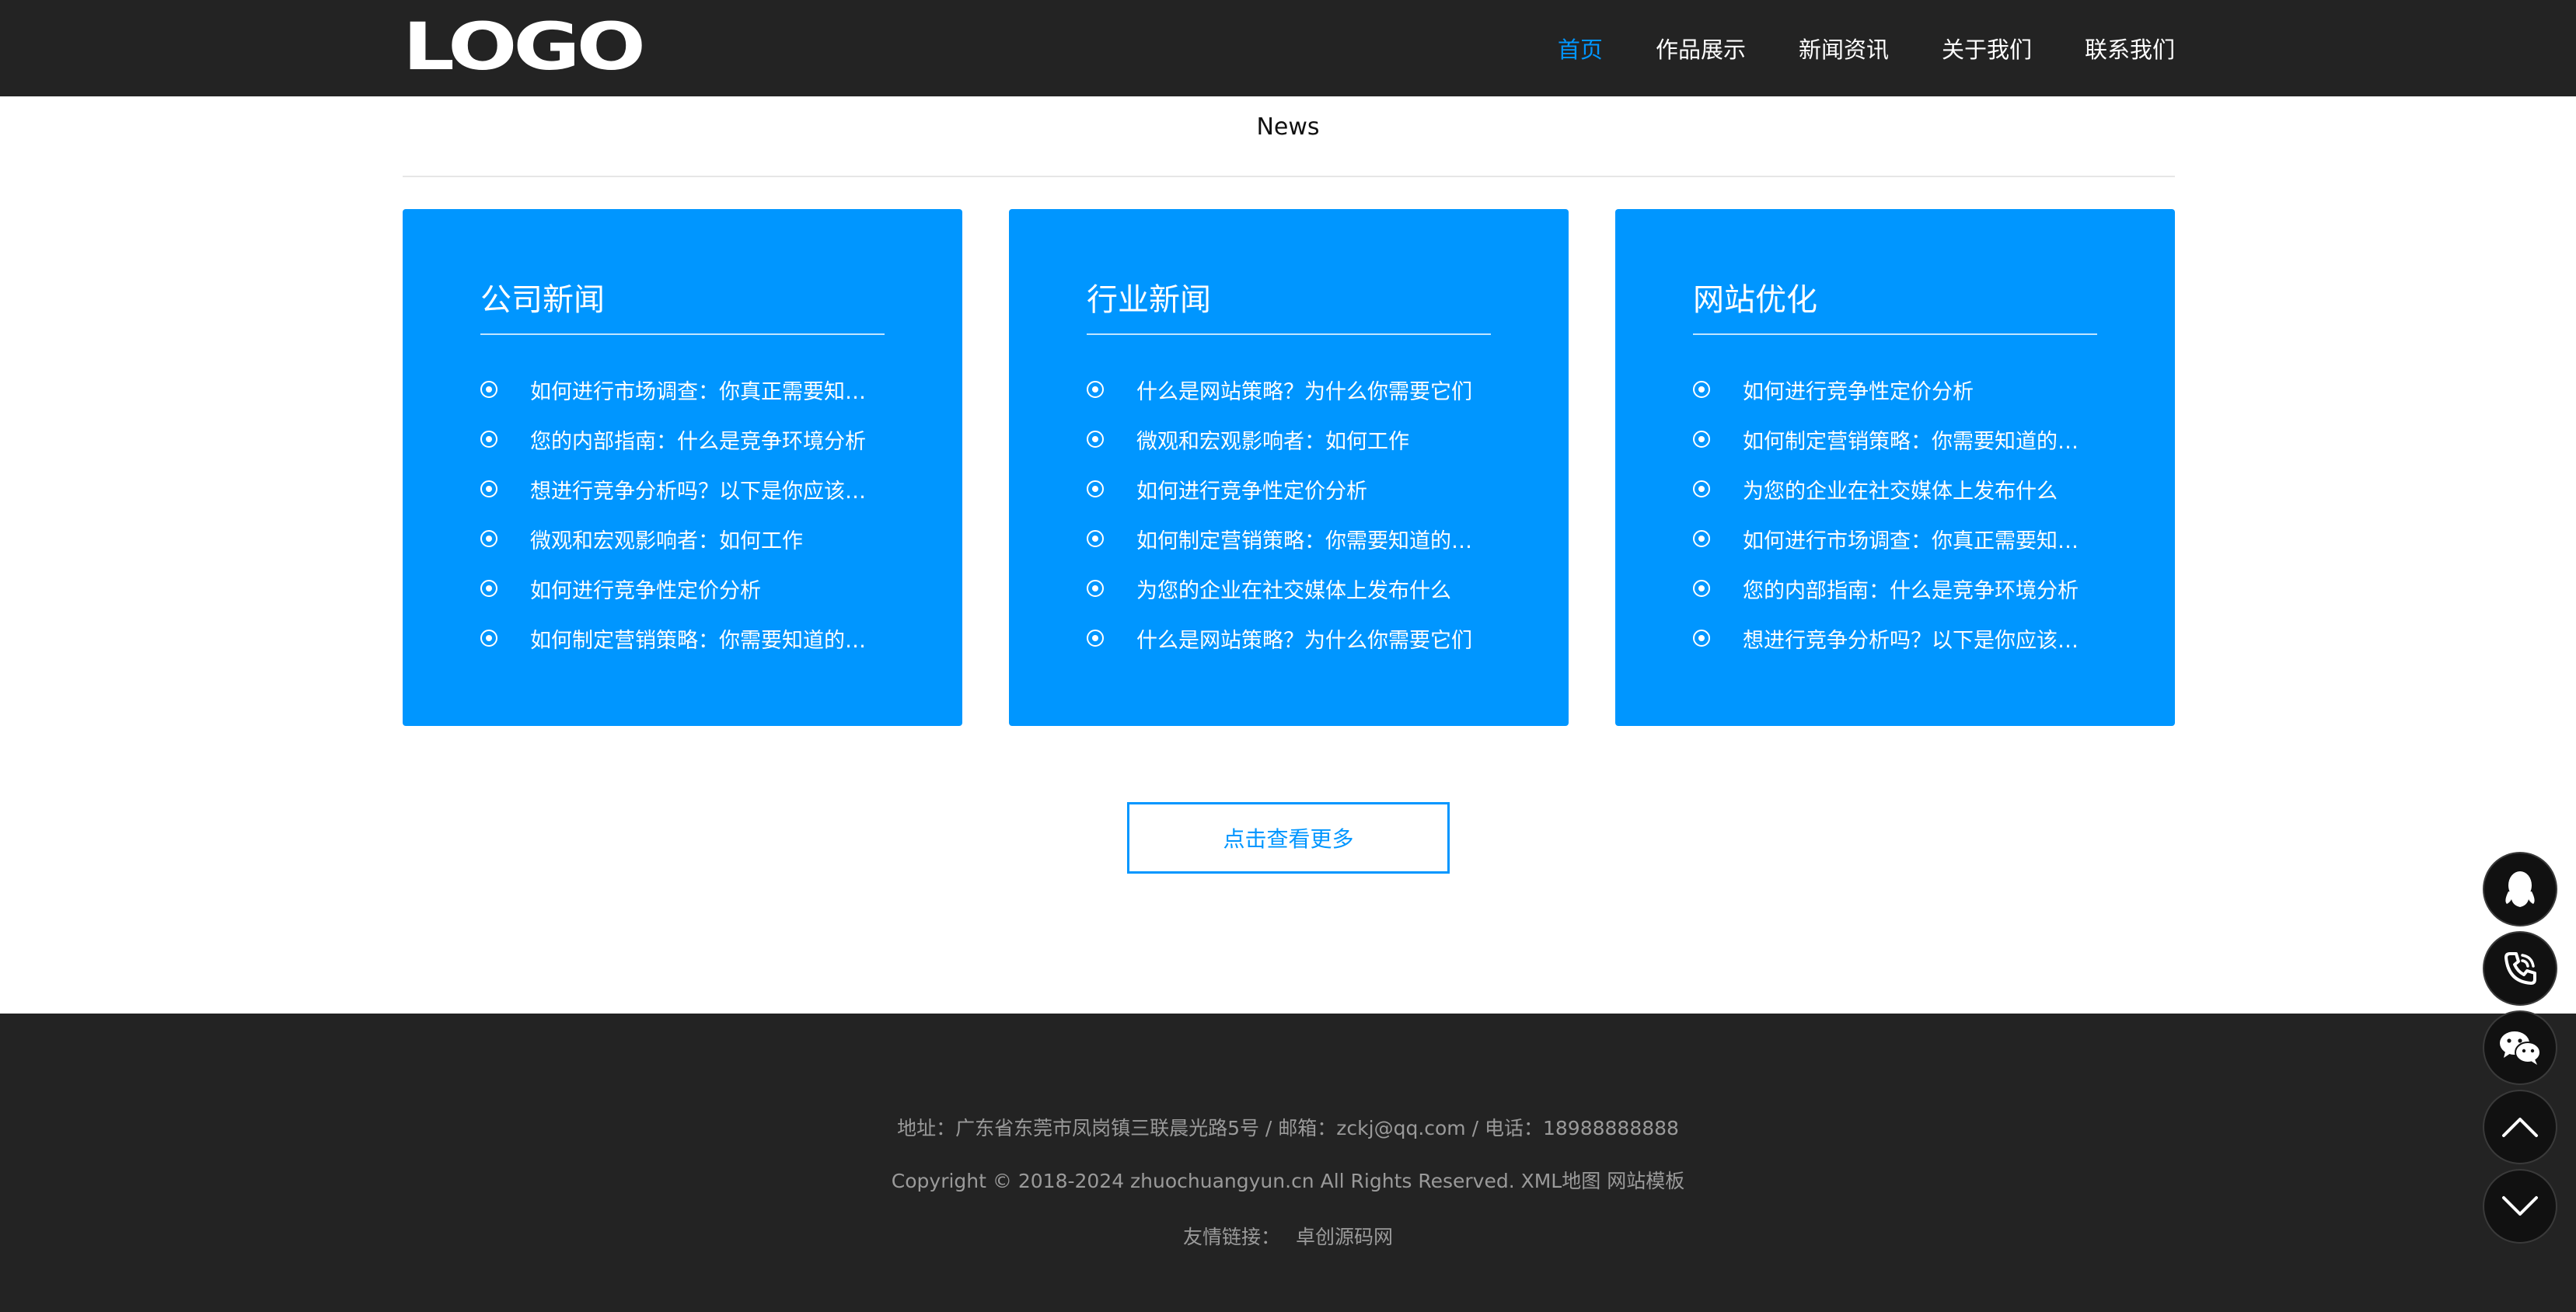 This screenshot has height=1312, width=2576. I want to click on nav-item-about: 关于我们, so click(1987, 48).